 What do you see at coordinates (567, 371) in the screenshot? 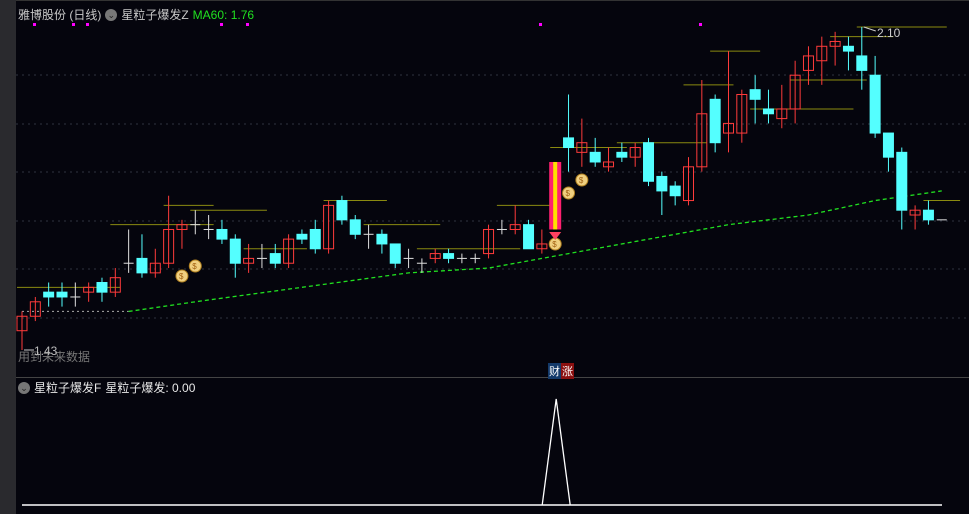
I see `badge-zhang: 涨` at bounding box center [567, 371].